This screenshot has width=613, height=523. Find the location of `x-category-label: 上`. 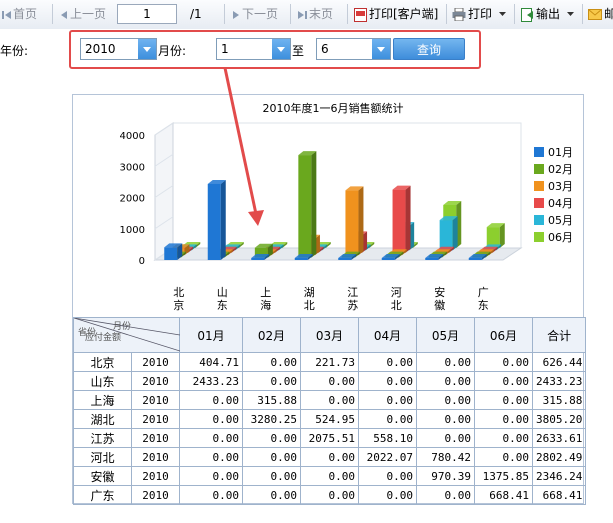

x-category-label: 上 is located at coordinates (265, 292).